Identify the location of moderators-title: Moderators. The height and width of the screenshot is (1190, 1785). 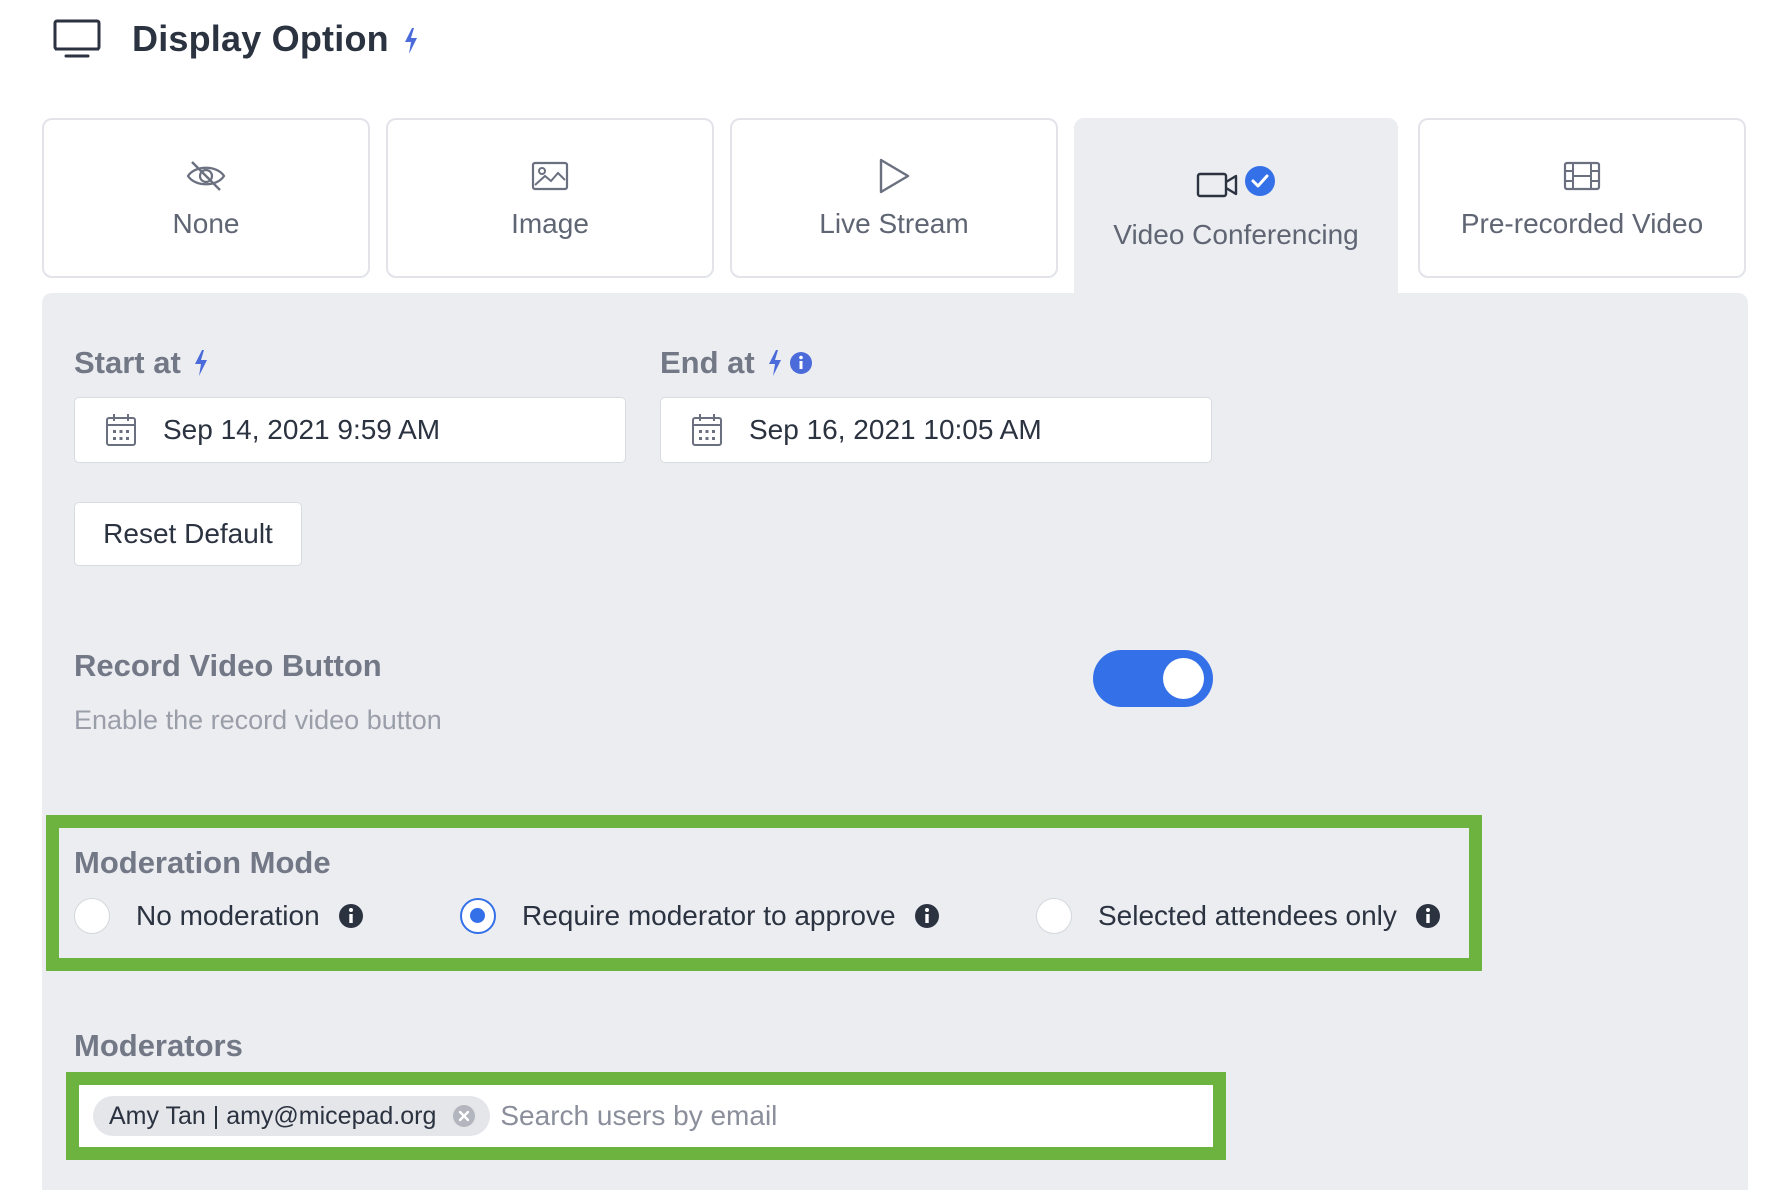
(158, 1045).